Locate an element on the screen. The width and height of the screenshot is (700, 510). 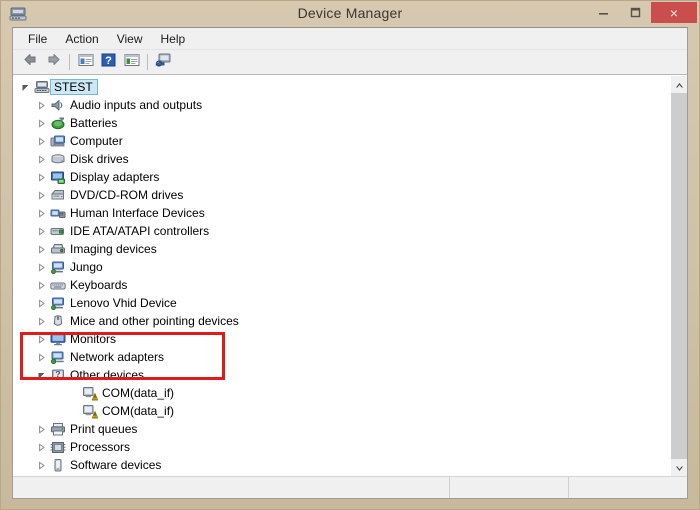
menu-view: View is located at coordinates (130, 39).